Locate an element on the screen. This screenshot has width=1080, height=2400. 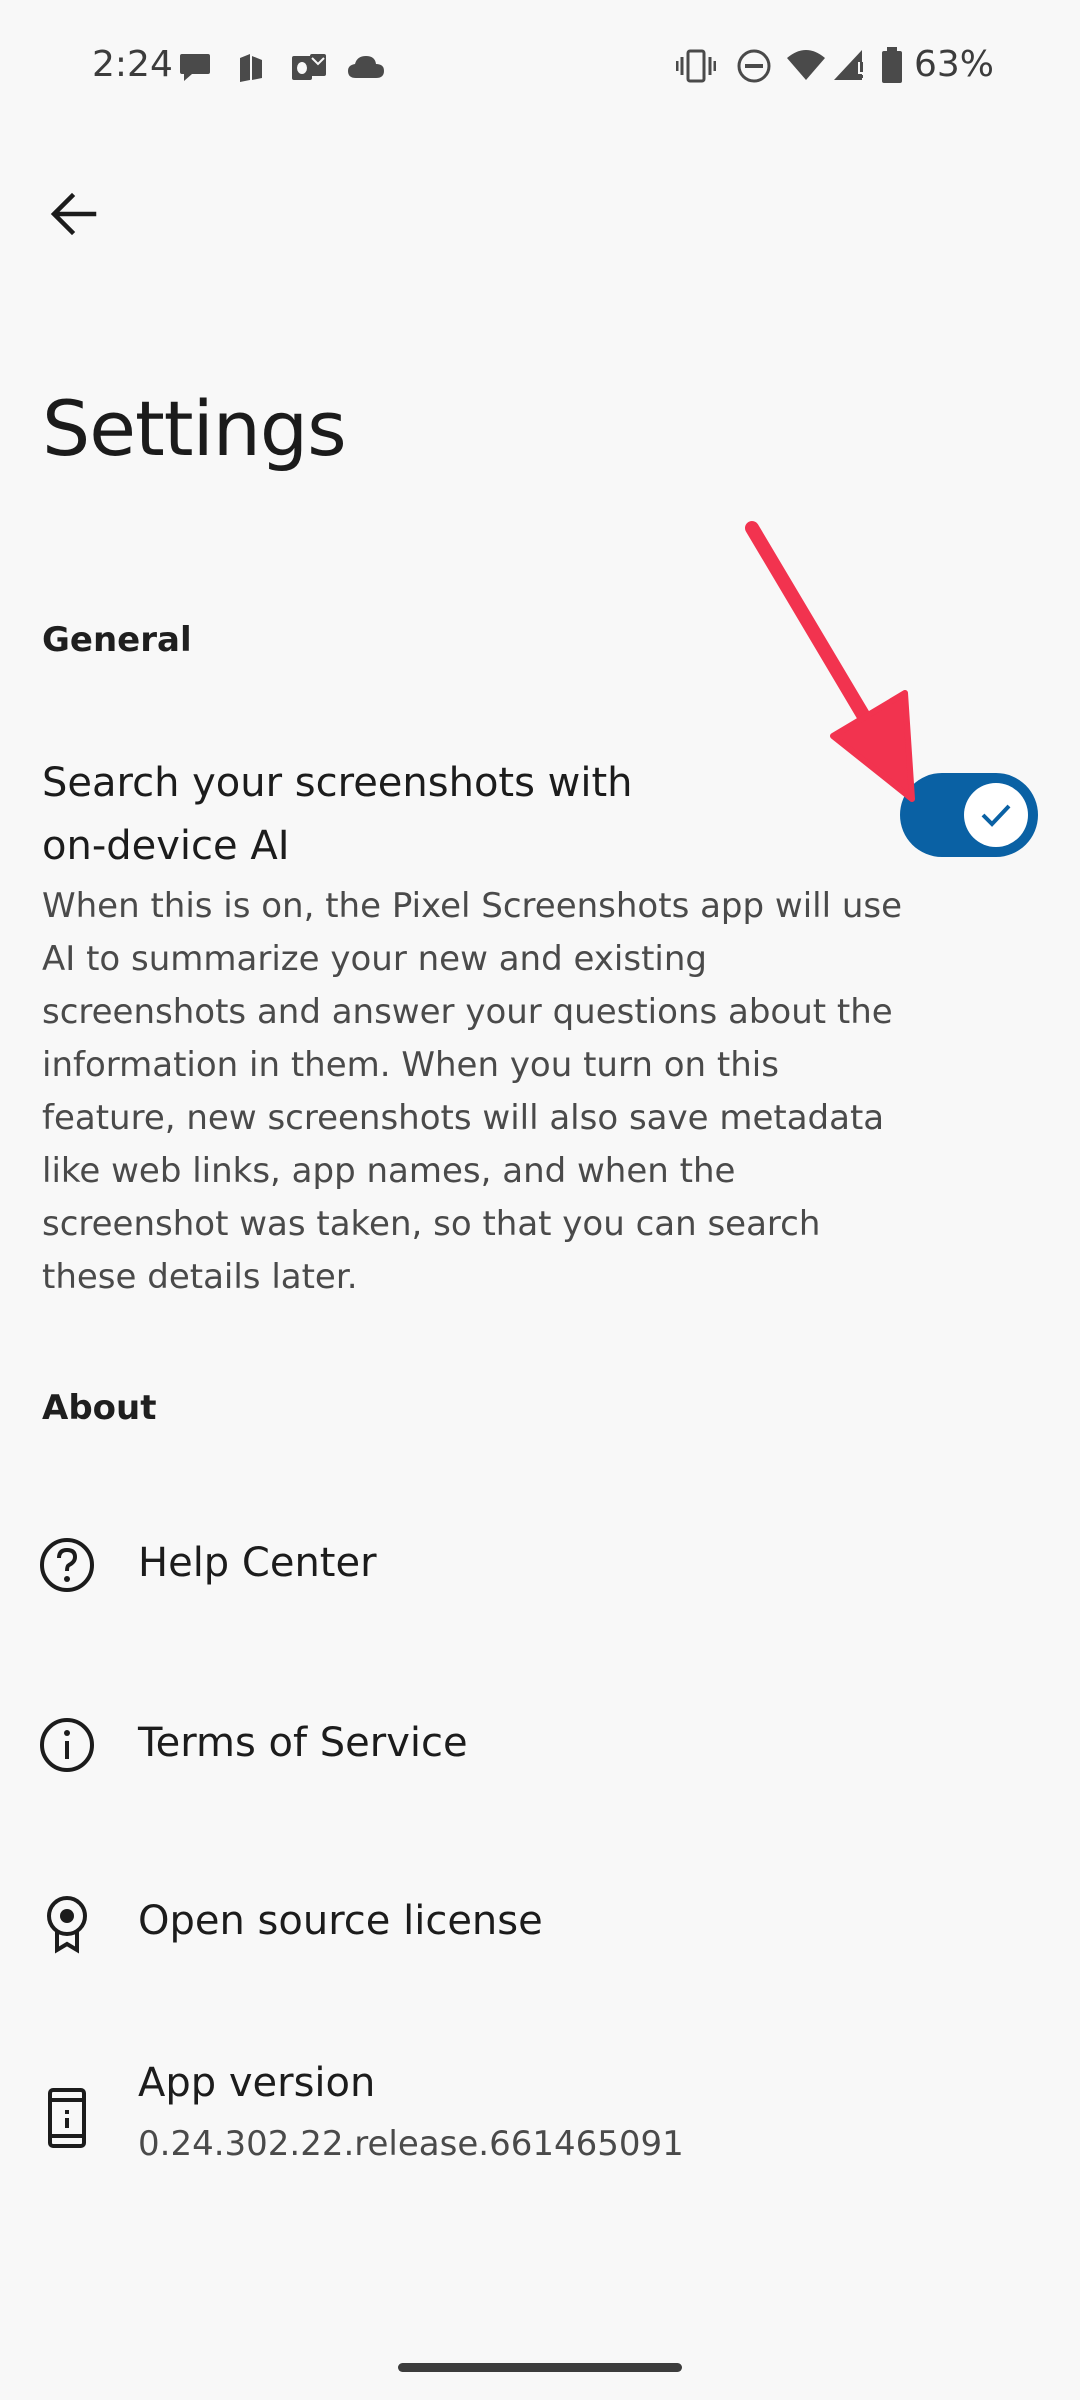
battery-icon is located at coordinates (892, 65).